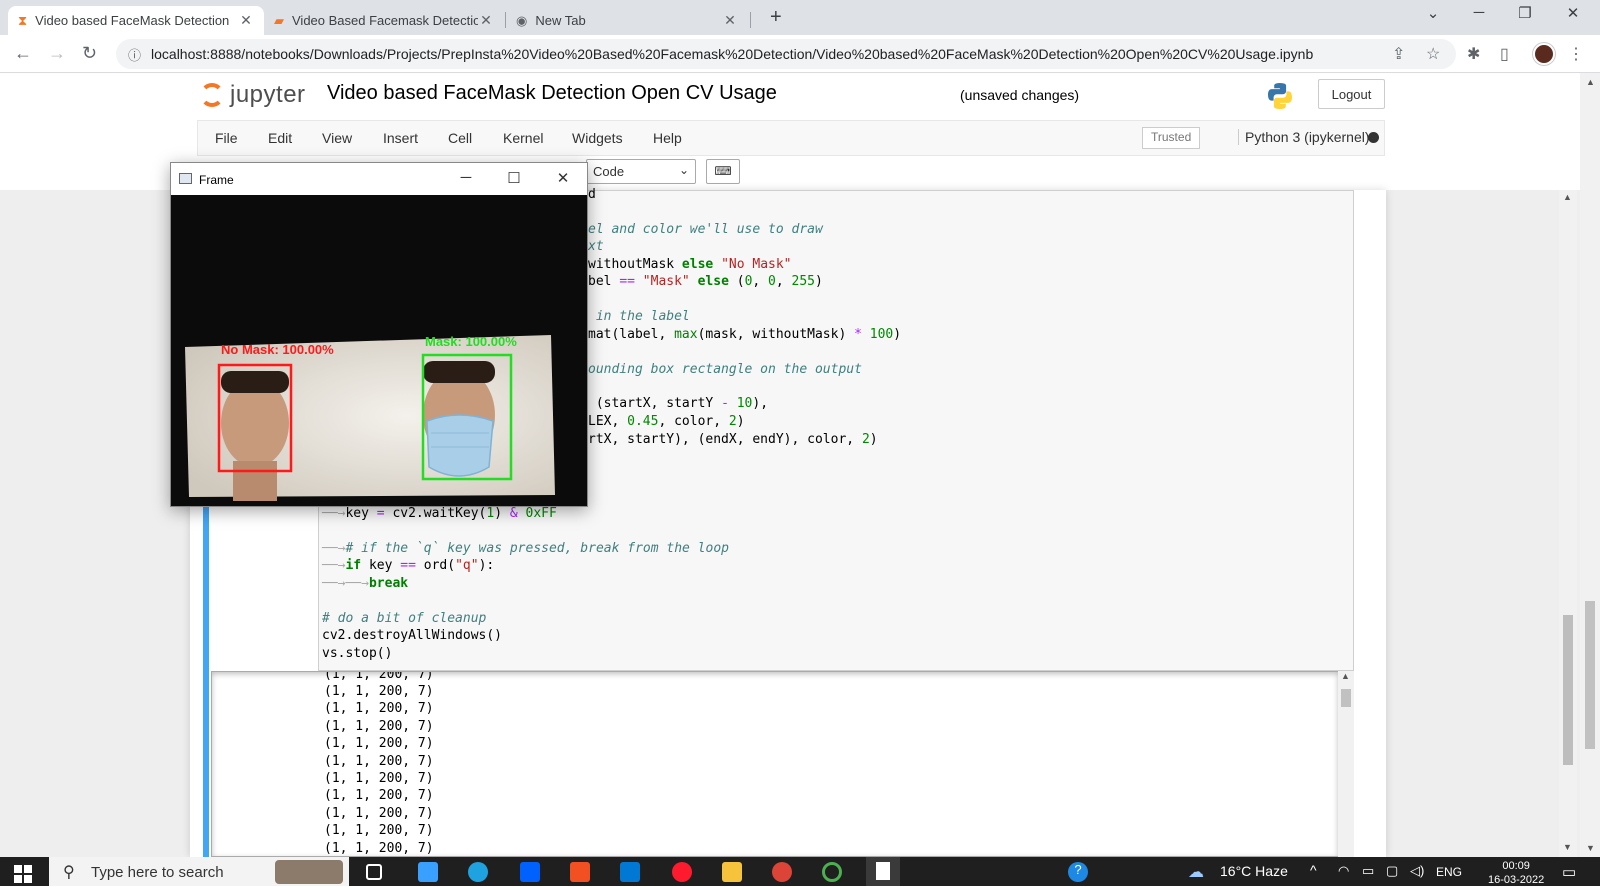 The image size is (1600, 887). I want to click on display-icon: ▢, so click(1392, 871).